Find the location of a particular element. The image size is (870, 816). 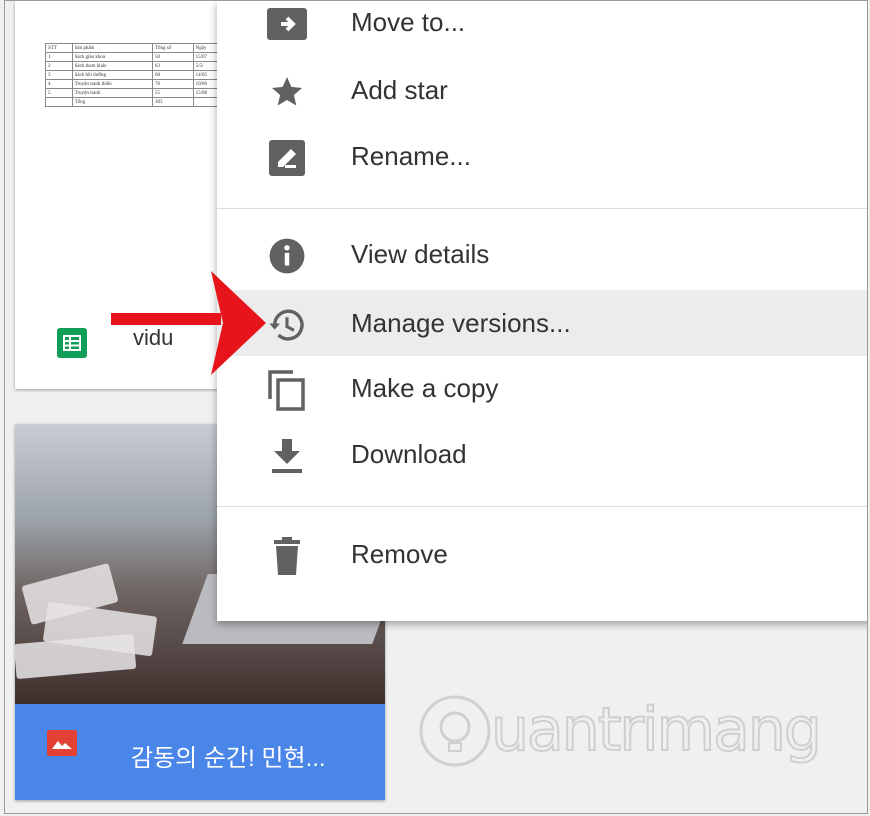

menu-item-make-copy: Make a copy is located at coordinates (542, 388).